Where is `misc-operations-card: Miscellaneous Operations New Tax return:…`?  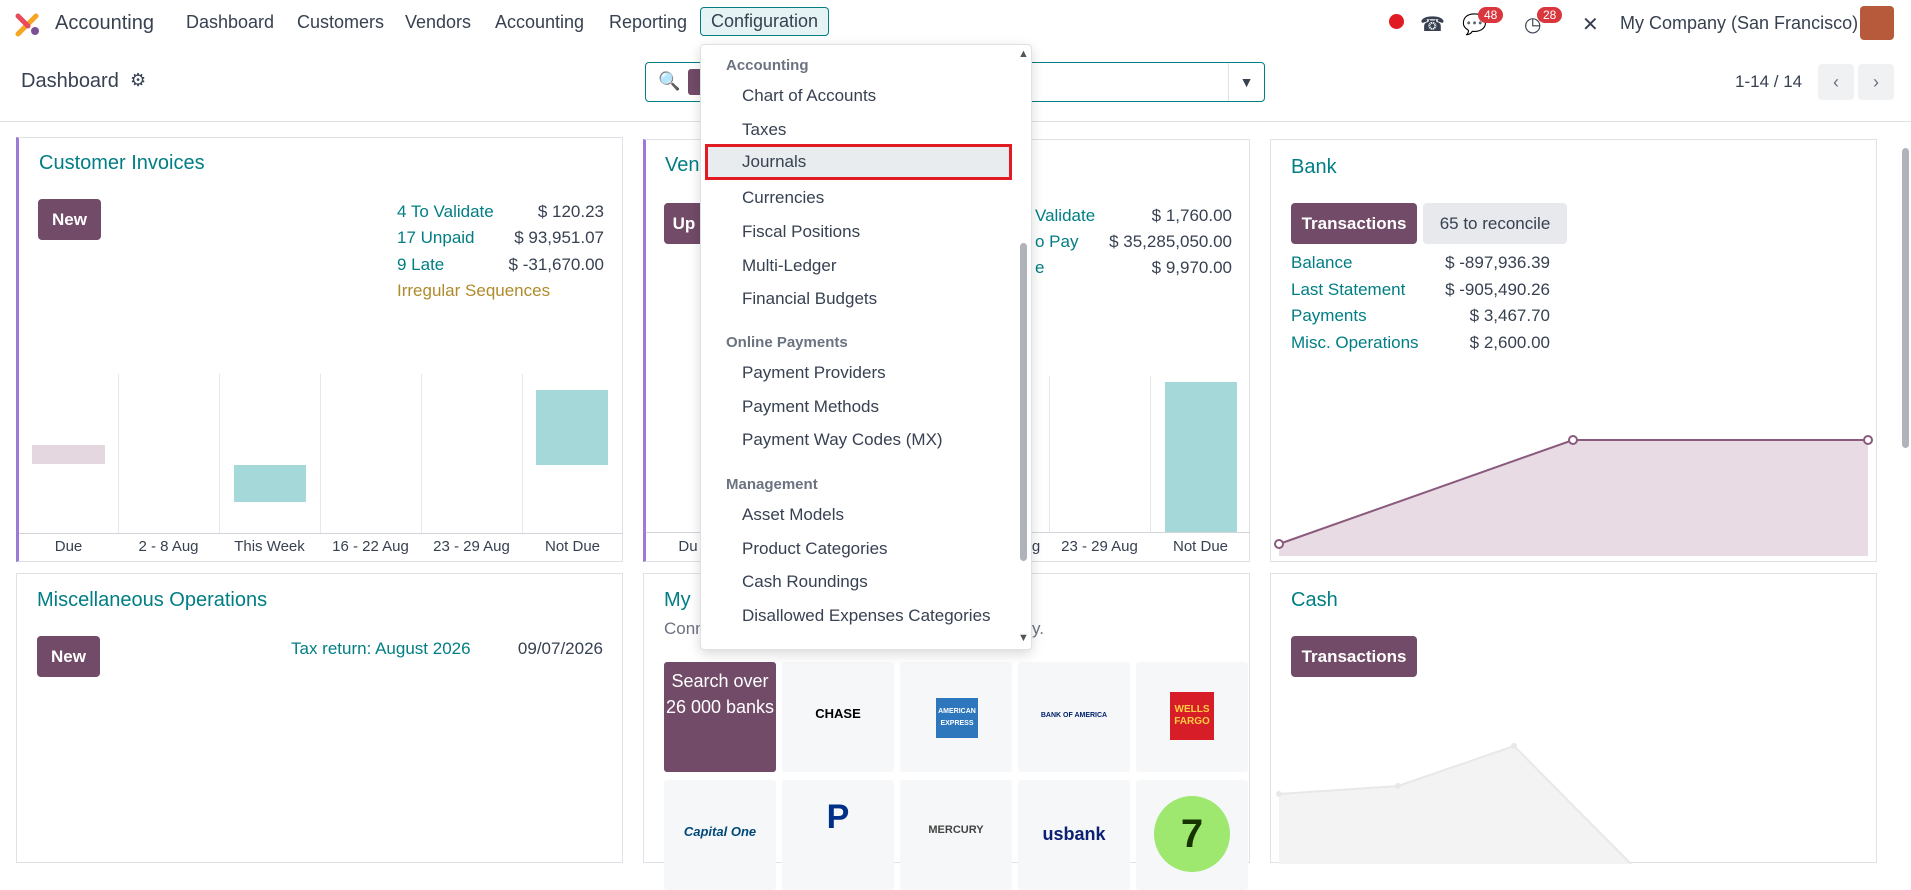
misc-operations-card: Miscellaneous Operations New Tax return:… is located at coordinates (319, 718).